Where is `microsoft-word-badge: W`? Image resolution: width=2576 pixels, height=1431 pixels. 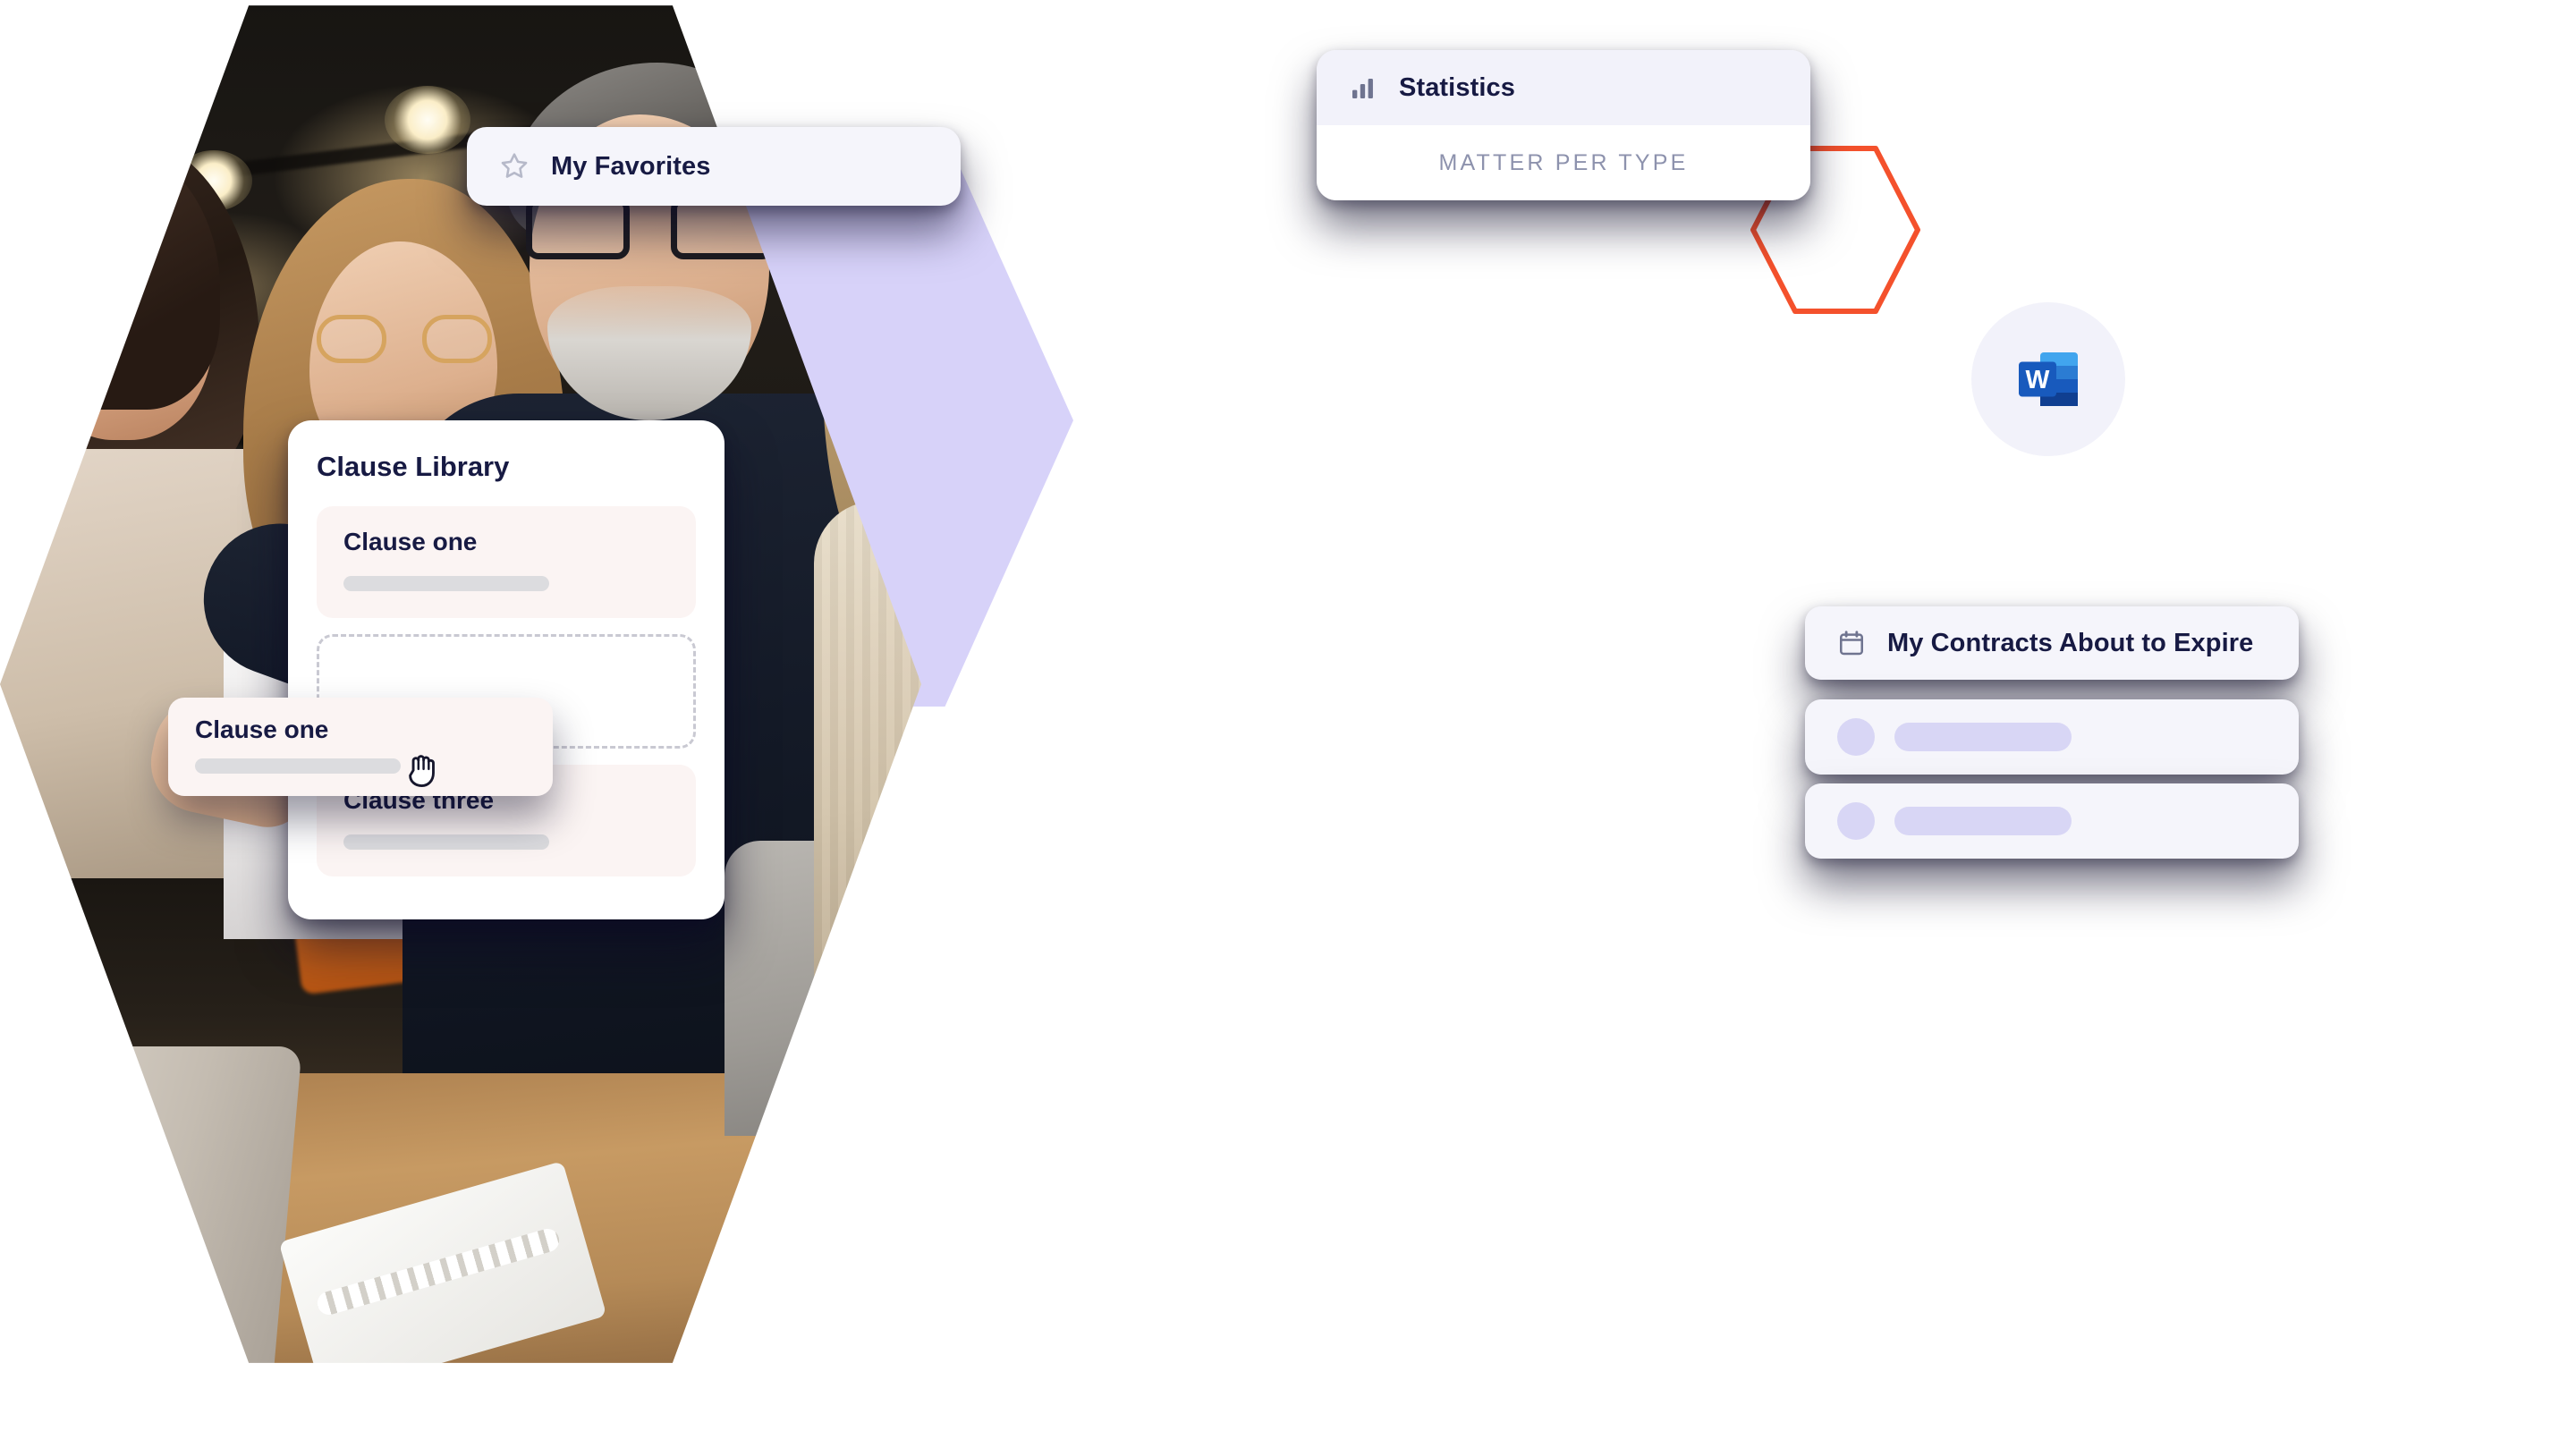 microsoft-word-badge: W is located at coordinates (2048, 379).